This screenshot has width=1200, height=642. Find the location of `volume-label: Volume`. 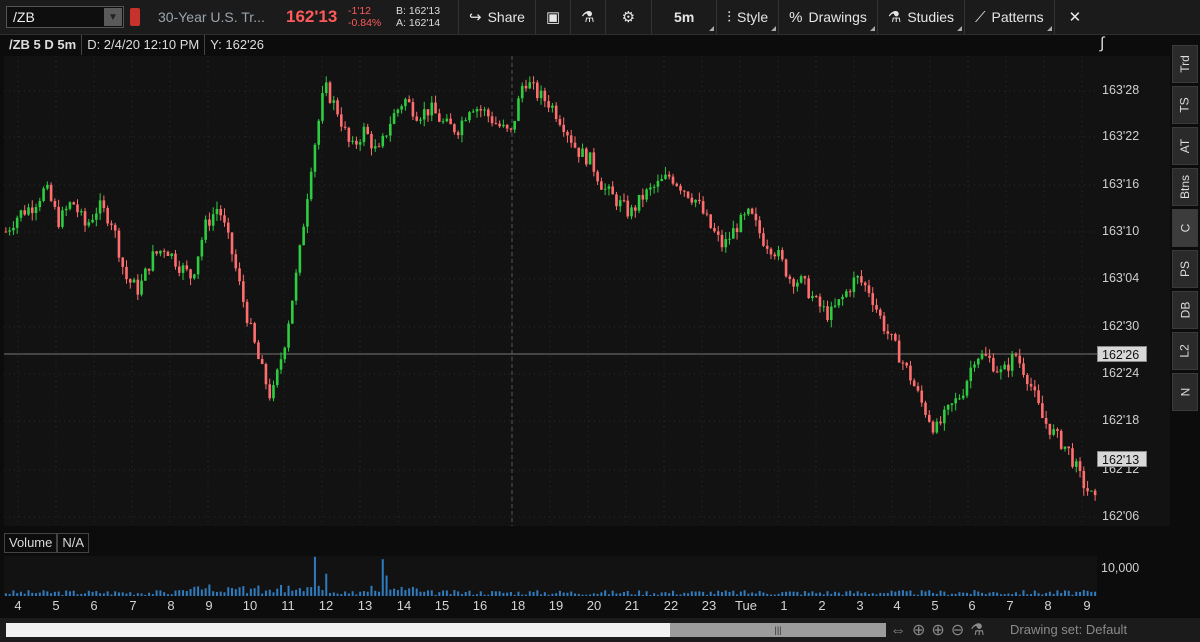

volume-label: Volume is located at coordinates (31, 543).